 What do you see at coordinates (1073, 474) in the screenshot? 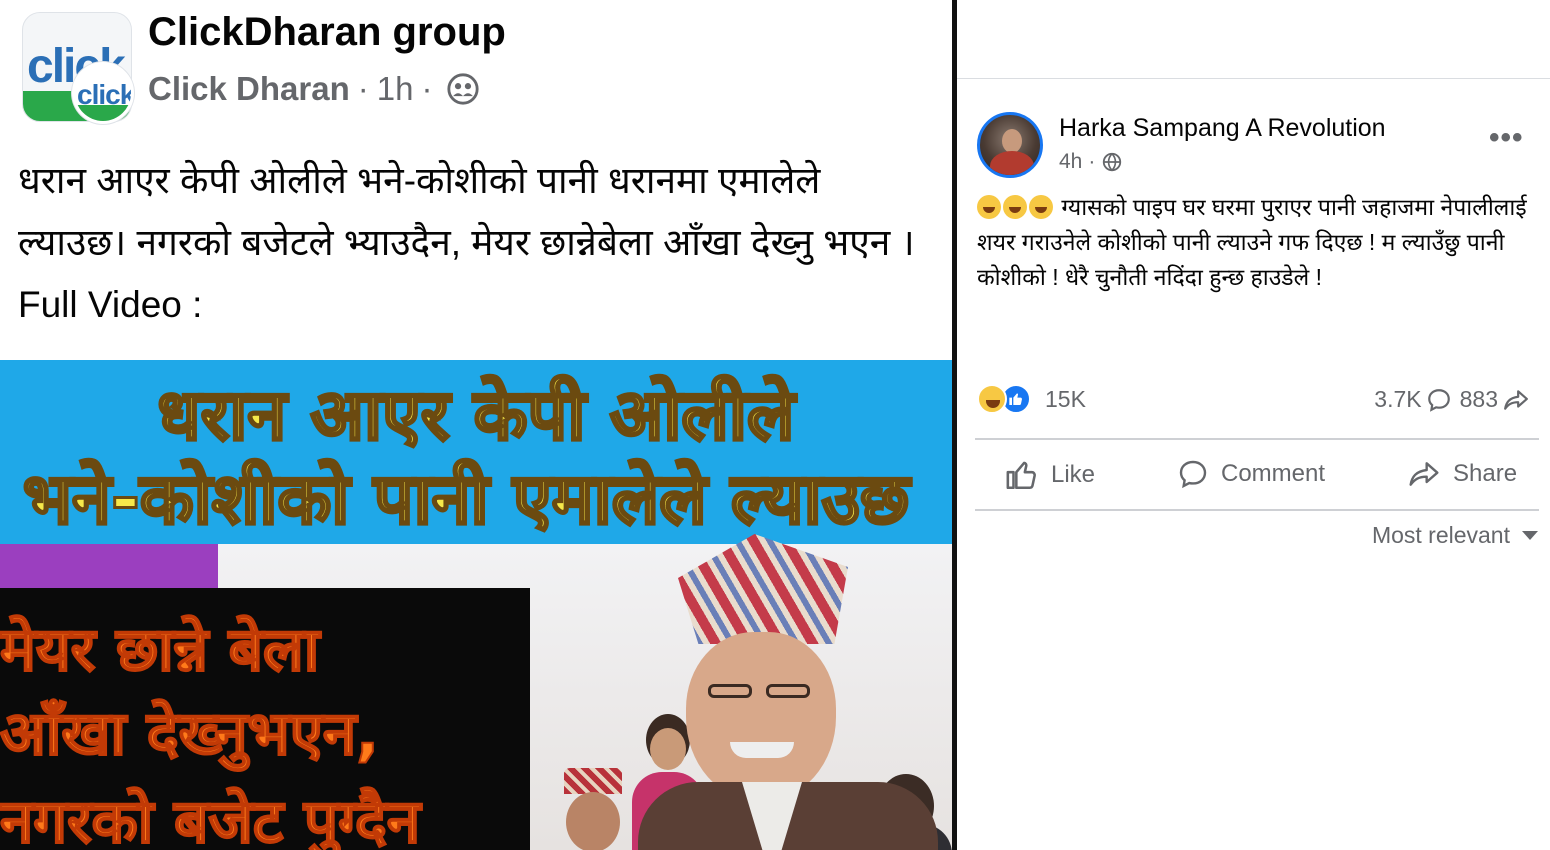
I see `like-label: Like` at bounding box center [1073, 474].